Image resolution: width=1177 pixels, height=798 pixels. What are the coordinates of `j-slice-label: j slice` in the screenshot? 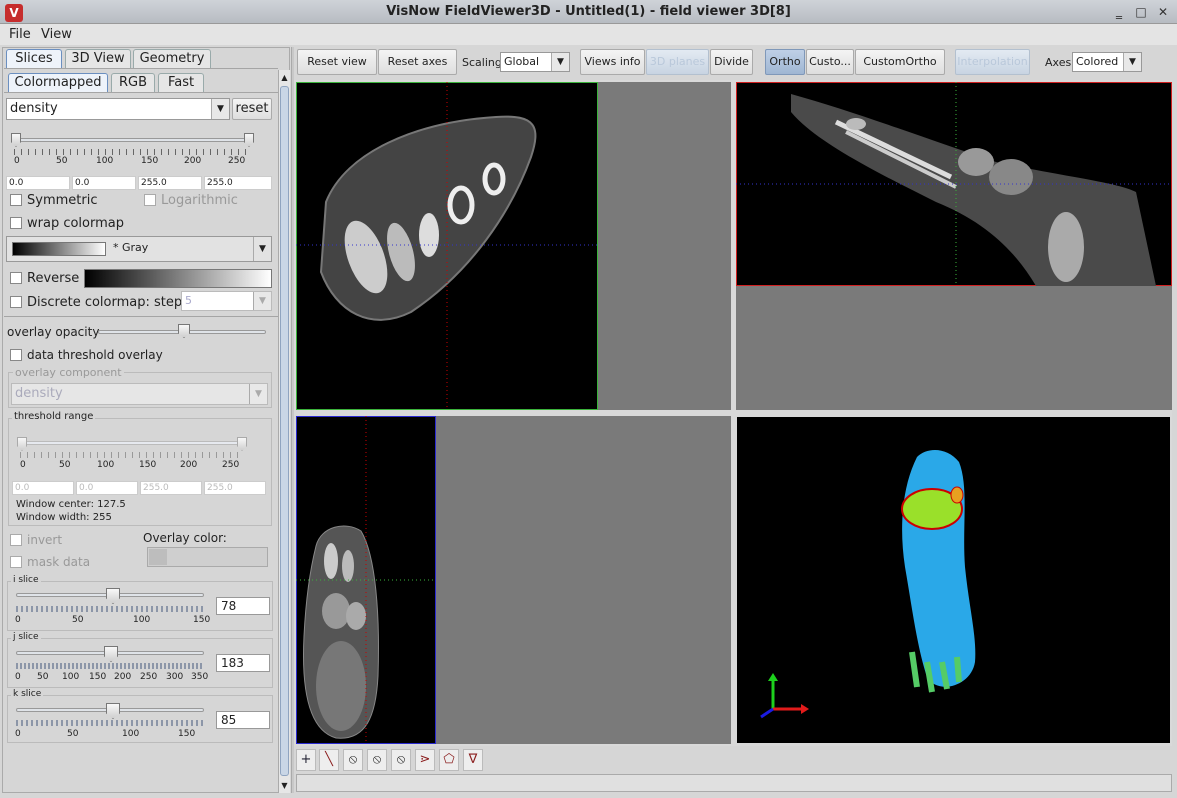 It's located at (26, 637).